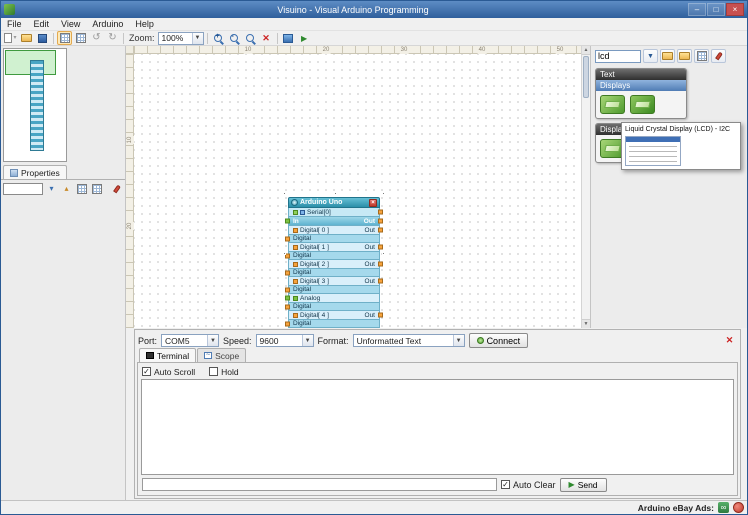 This screenshot has width=748, height=515. Describe the element at coordinates (729, 341) in the screenshot. I see `close-terminal-button: ✕` at that location.